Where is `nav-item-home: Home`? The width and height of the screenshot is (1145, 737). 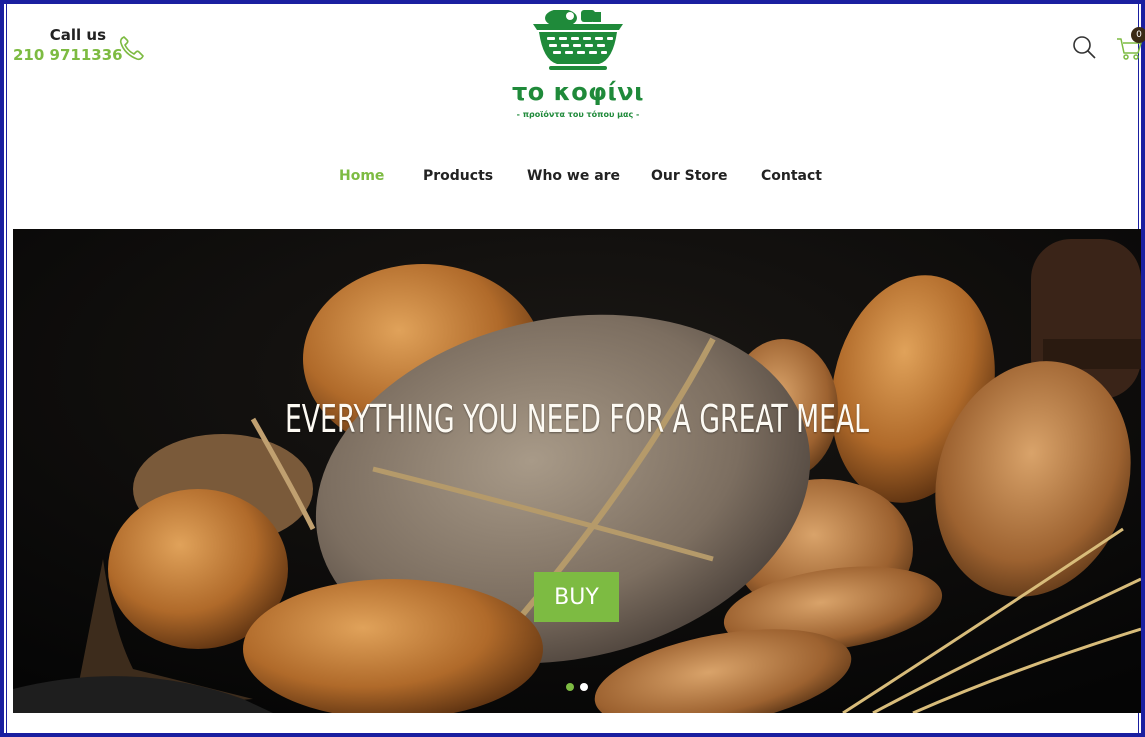 nav-item-home: Home is located at coordinates (361, 176).